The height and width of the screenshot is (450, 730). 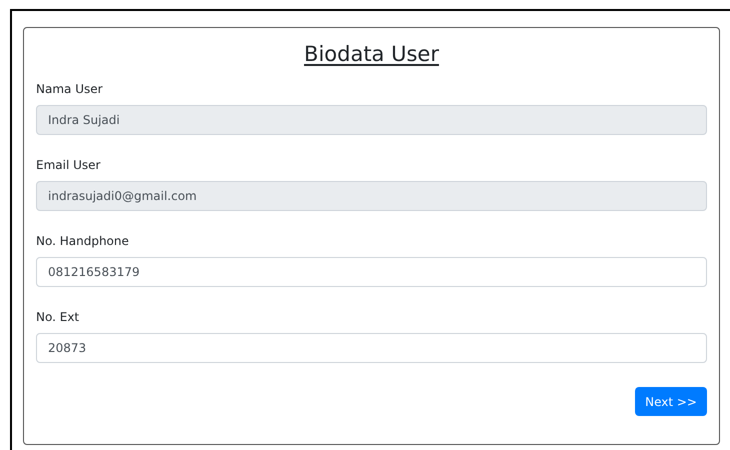 What do you see at coordinates (68, 165) in the screenshot?
I see `field-label: Email User` at bounding box center [68, 165].